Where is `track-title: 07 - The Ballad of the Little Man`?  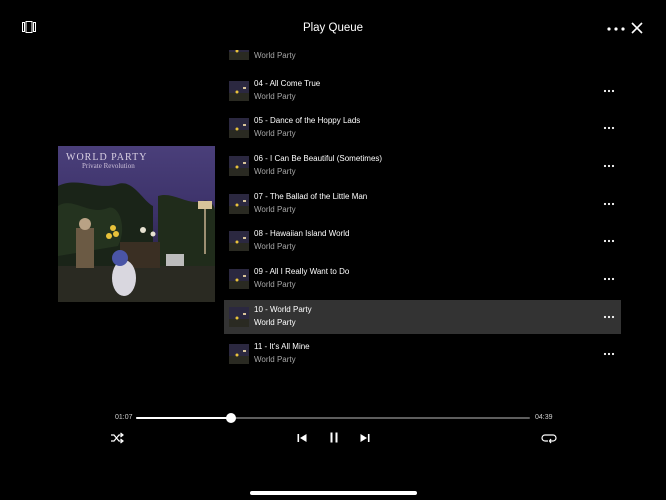
track-title: 07 - The Ballad of the Little Man is located at coordinates (311, 196).